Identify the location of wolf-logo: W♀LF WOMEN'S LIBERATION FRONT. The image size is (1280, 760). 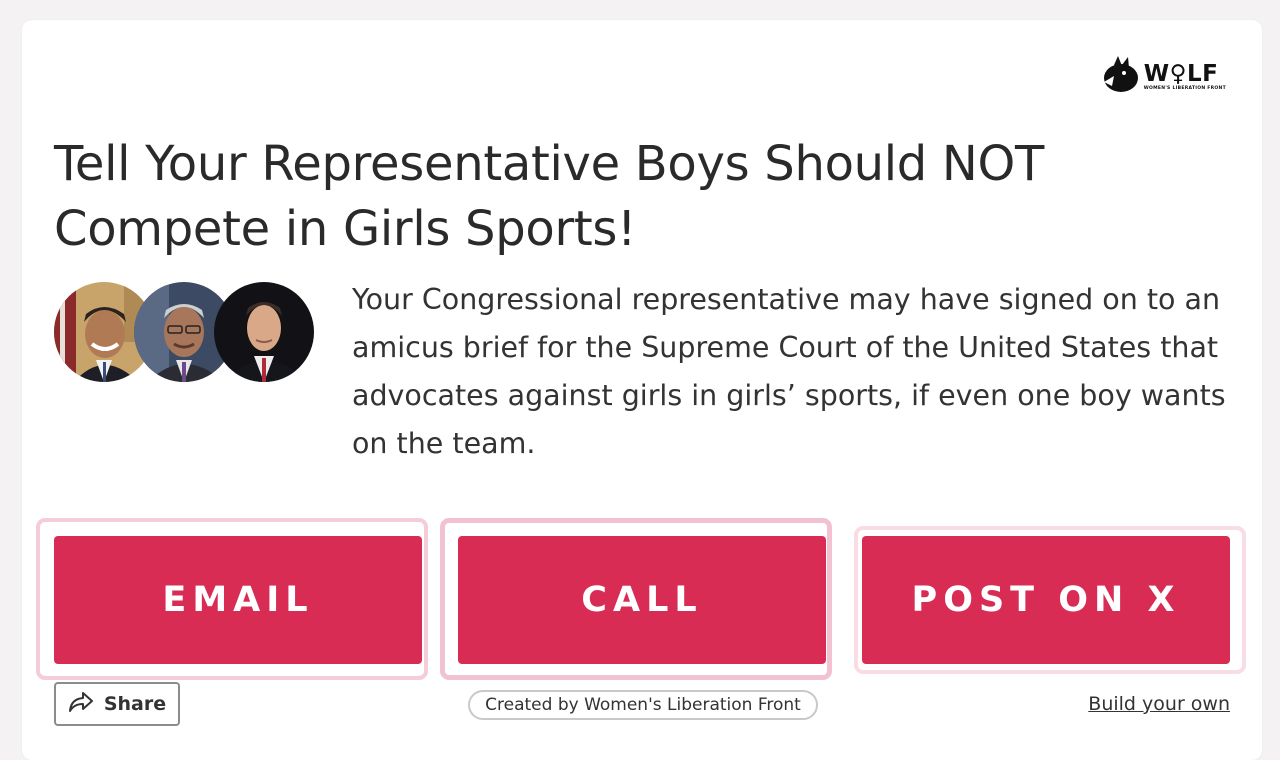
(1163, 77).